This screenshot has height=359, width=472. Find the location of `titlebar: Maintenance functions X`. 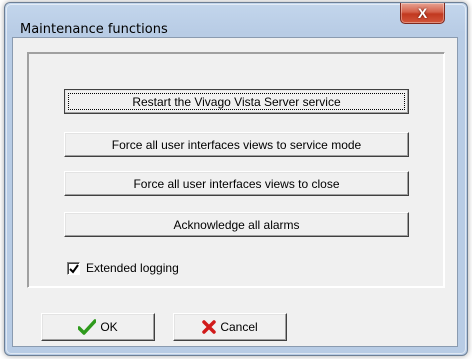

titlebar: Maintenance functions X is located at coordinates (236, 20).